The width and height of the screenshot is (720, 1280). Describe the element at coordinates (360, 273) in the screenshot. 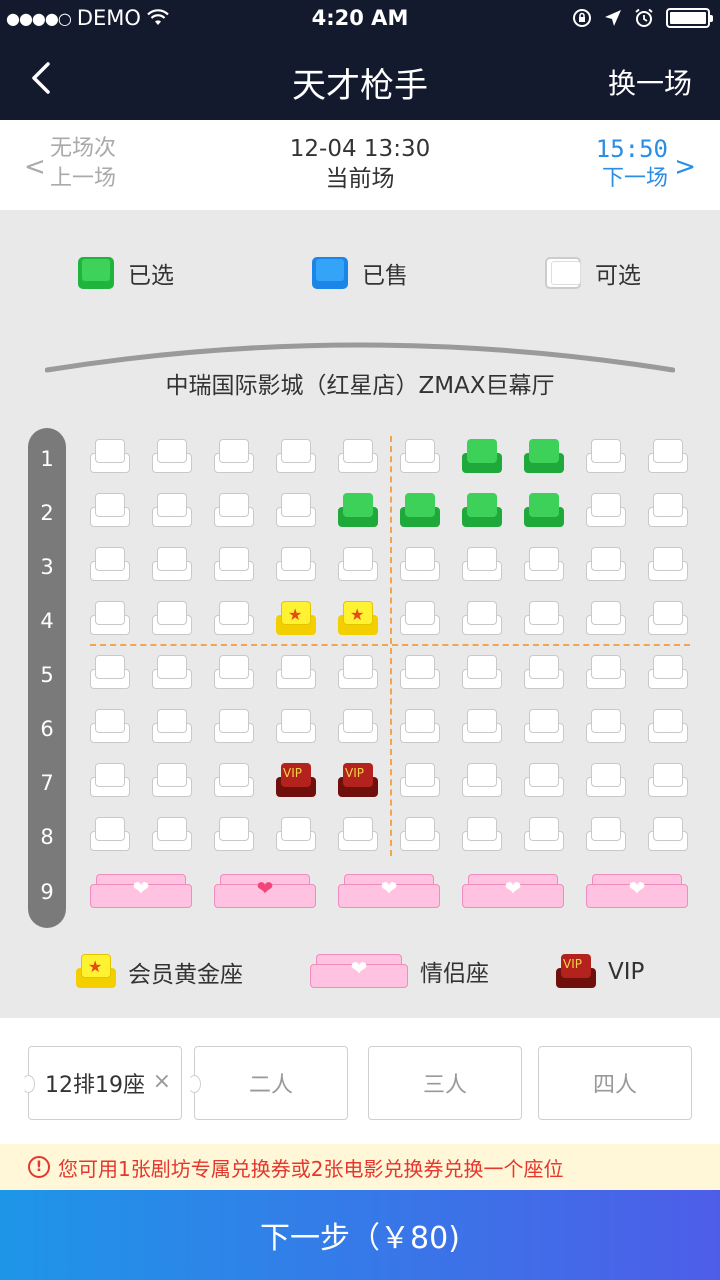

I see `seat-status-legend: 已选 已售 可选` at that location.